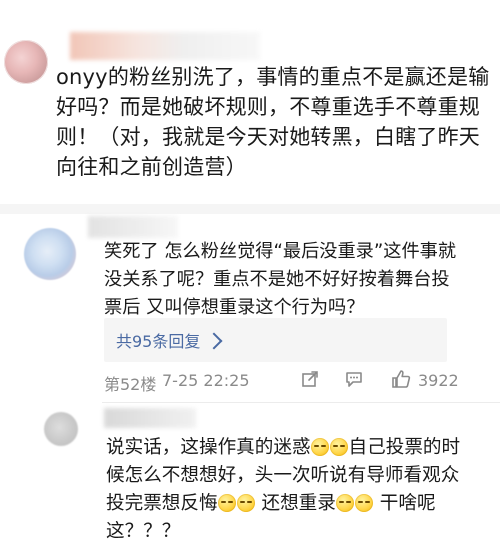 Image resolution: width=500 pixels, height=553 pixels. I want to click on timestamp: 7-25 22:25, so click(206, 380).